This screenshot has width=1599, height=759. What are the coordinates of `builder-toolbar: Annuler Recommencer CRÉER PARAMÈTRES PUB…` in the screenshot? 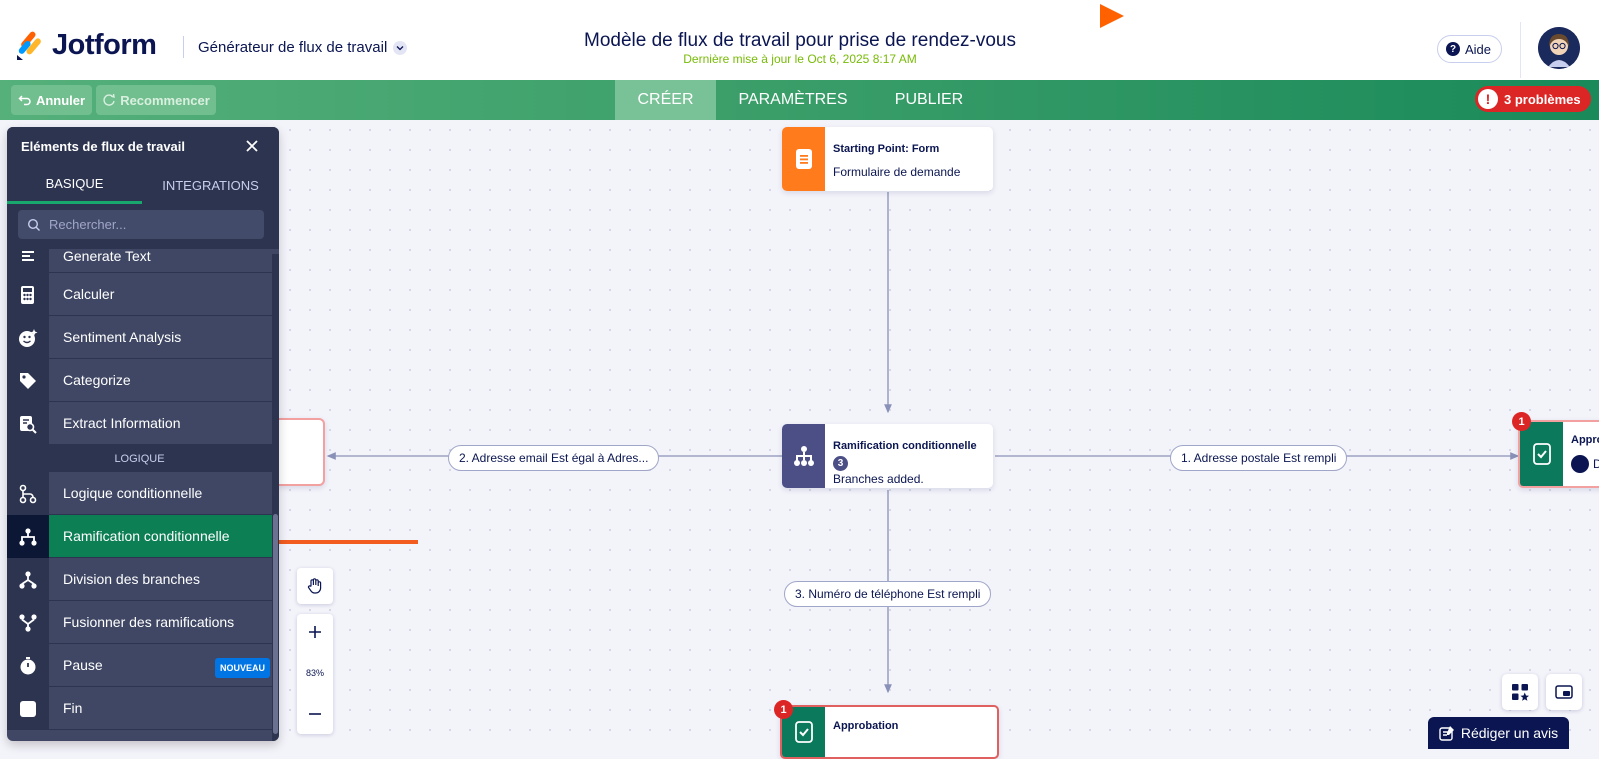 It's located at (799, 100).